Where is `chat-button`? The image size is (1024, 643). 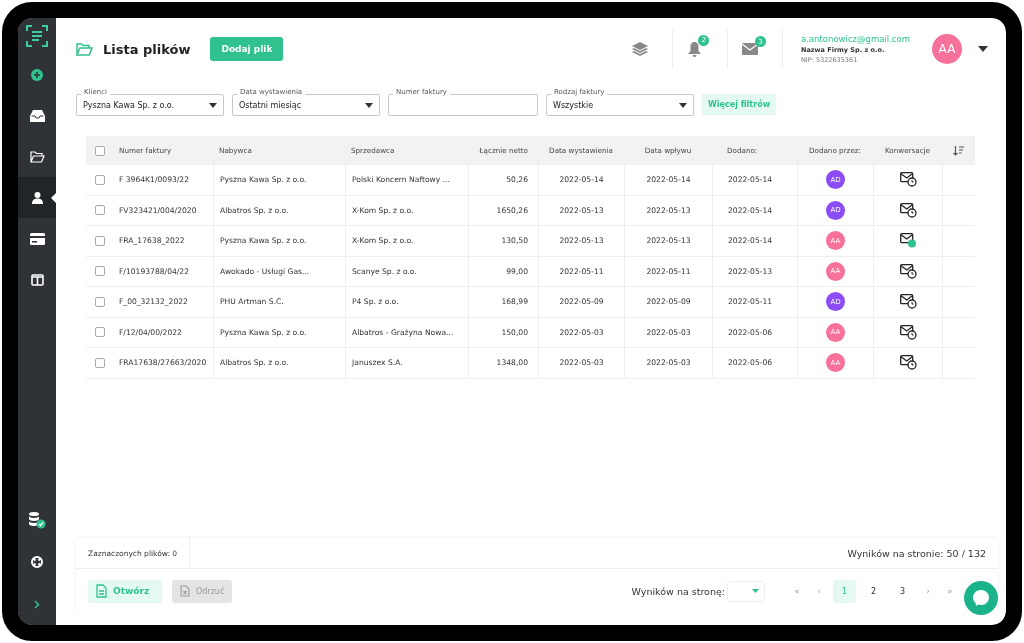 chat-button is located at coordinates (981, 598).